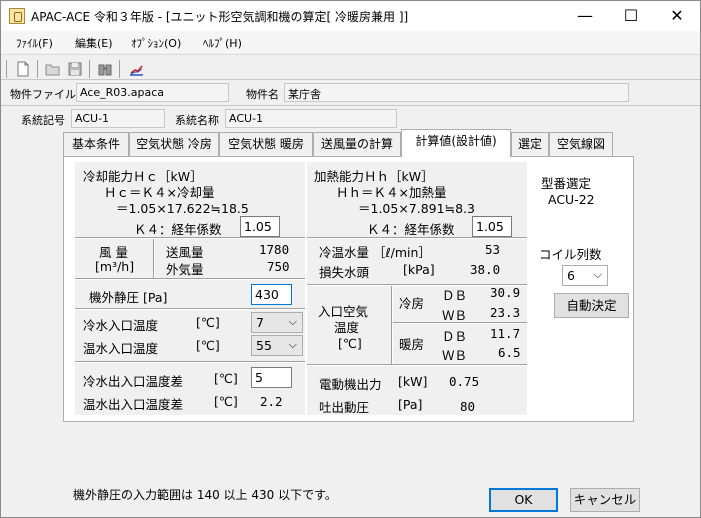 This screenshot has width=701, height=518. I want to click on cold-water-inlet-value: 7, so click(260, 322).